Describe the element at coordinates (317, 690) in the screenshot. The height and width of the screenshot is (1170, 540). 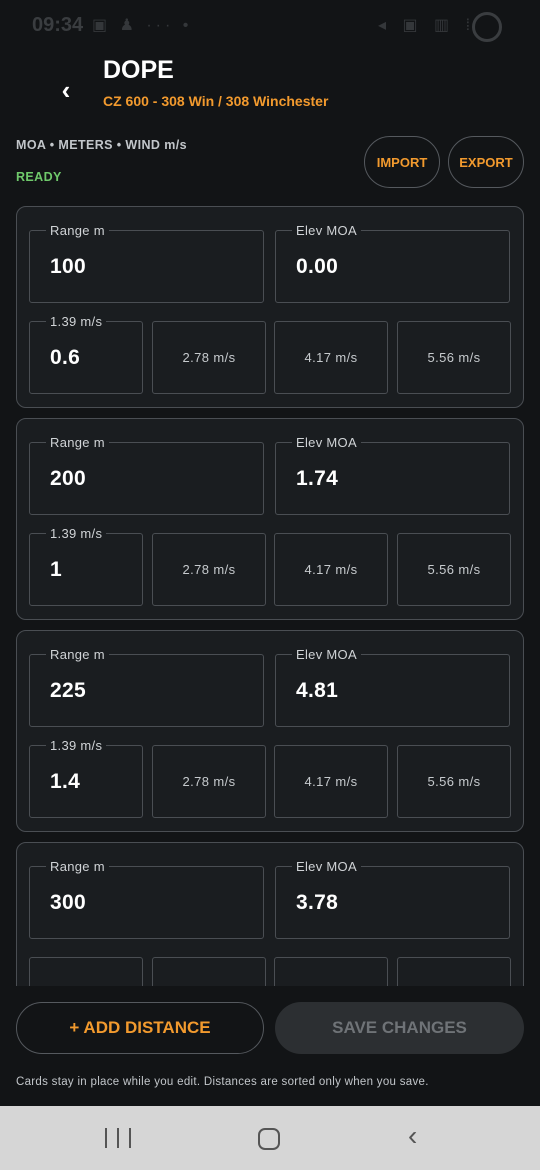
I see `elevation-value: 4.81` at that location.